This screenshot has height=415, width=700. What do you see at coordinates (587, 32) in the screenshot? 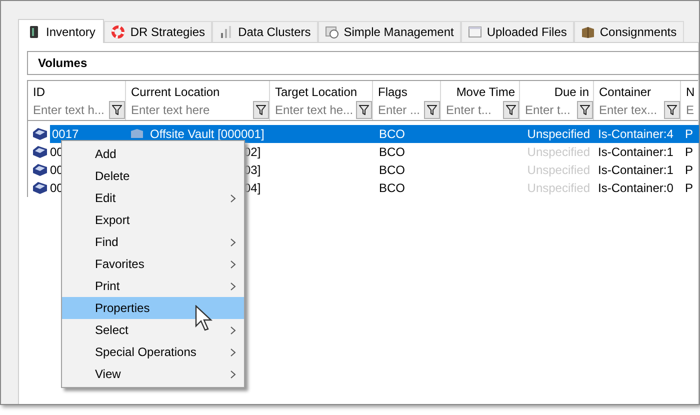
I see `box-icon` at bounding box center [587, 32].